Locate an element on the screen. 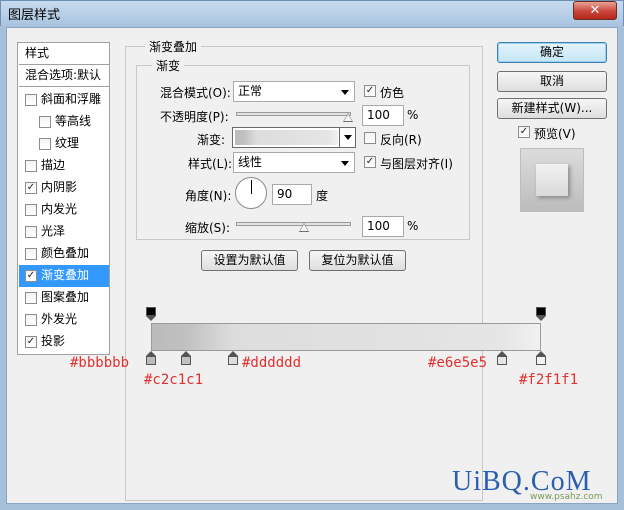 The image size is (624, 510). style-select: 线性 is located at coordinates (294, 162).